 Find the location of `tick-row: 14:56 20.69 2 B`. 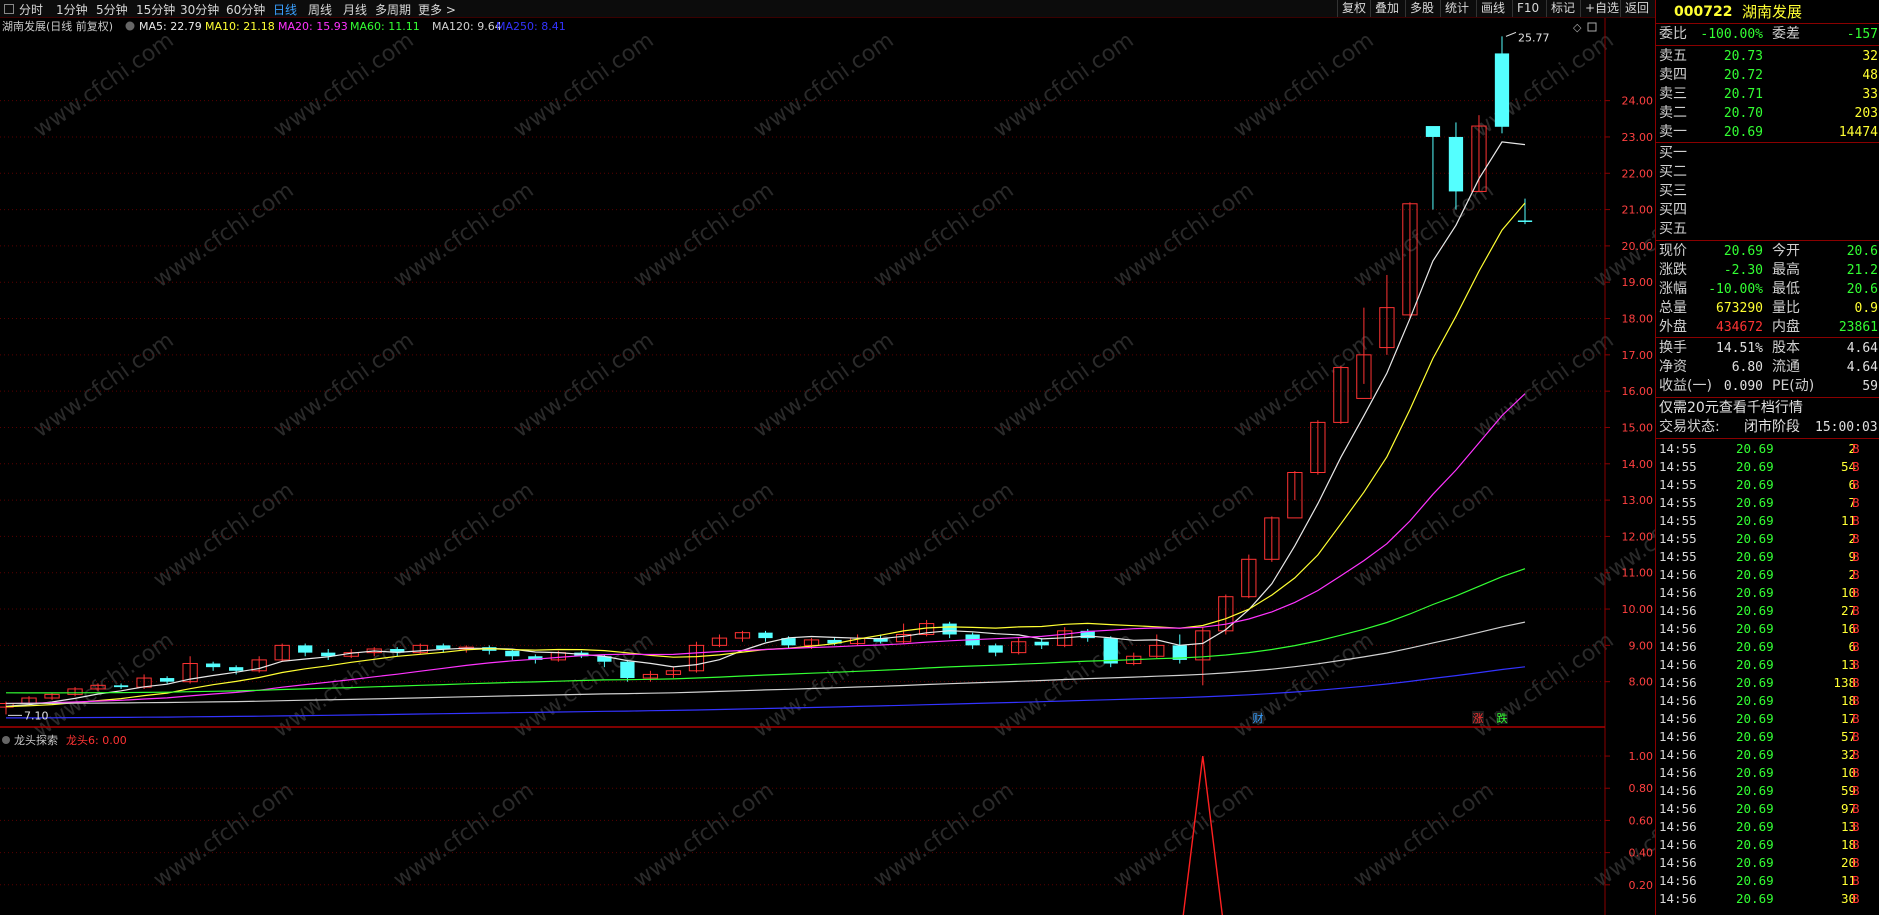

tick-row: 14:56 20.69 2 B is located at coordinates (1767, 575).